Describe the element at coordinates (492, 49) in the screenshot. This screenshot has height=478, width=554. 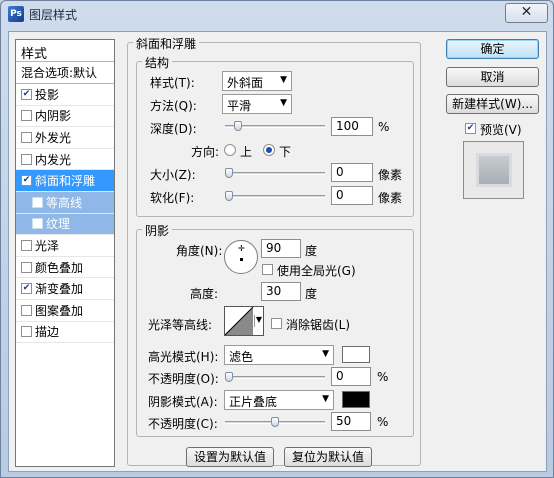
I see `ok-button: 确定` at that location.